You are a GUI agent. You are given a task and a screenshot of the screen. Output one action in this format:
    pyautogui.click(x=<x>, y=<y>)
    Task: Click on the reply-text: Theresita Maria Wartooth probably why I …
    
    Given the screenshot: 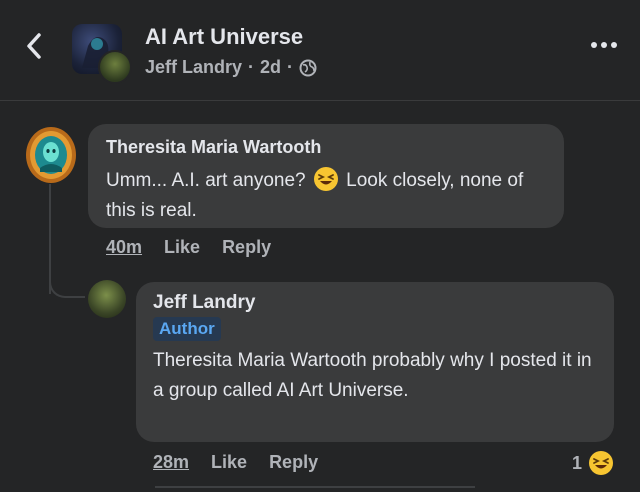 What is the action you would take?
    pyautogui.click(x=372, y=375)
    